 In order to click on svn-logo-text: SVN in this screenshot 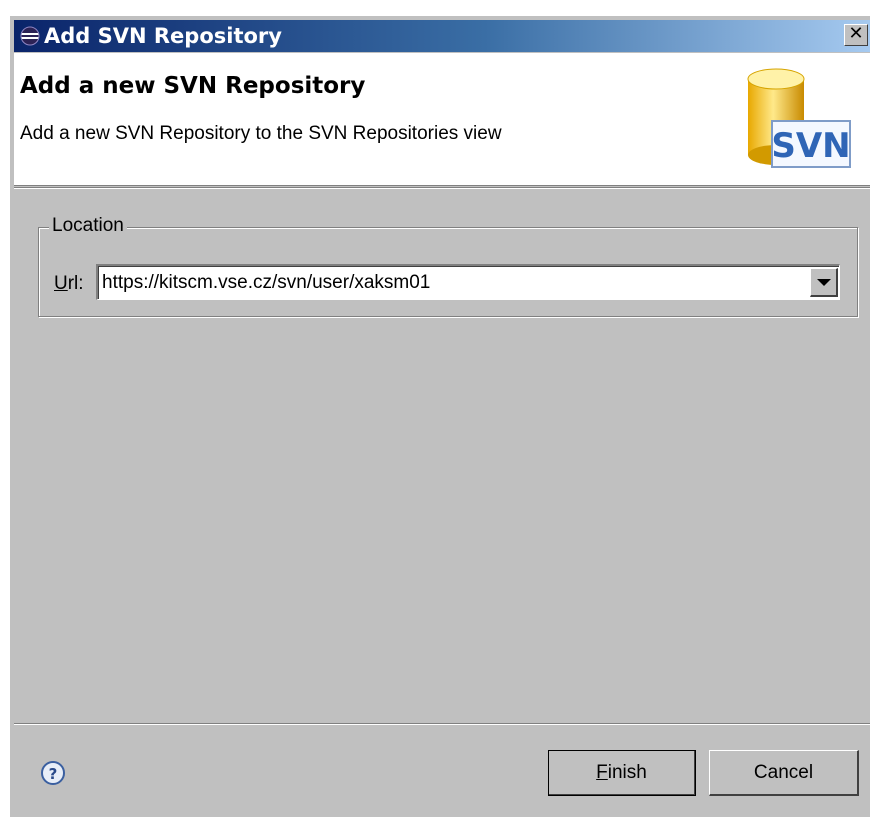, I will do `click(810, 146)`.